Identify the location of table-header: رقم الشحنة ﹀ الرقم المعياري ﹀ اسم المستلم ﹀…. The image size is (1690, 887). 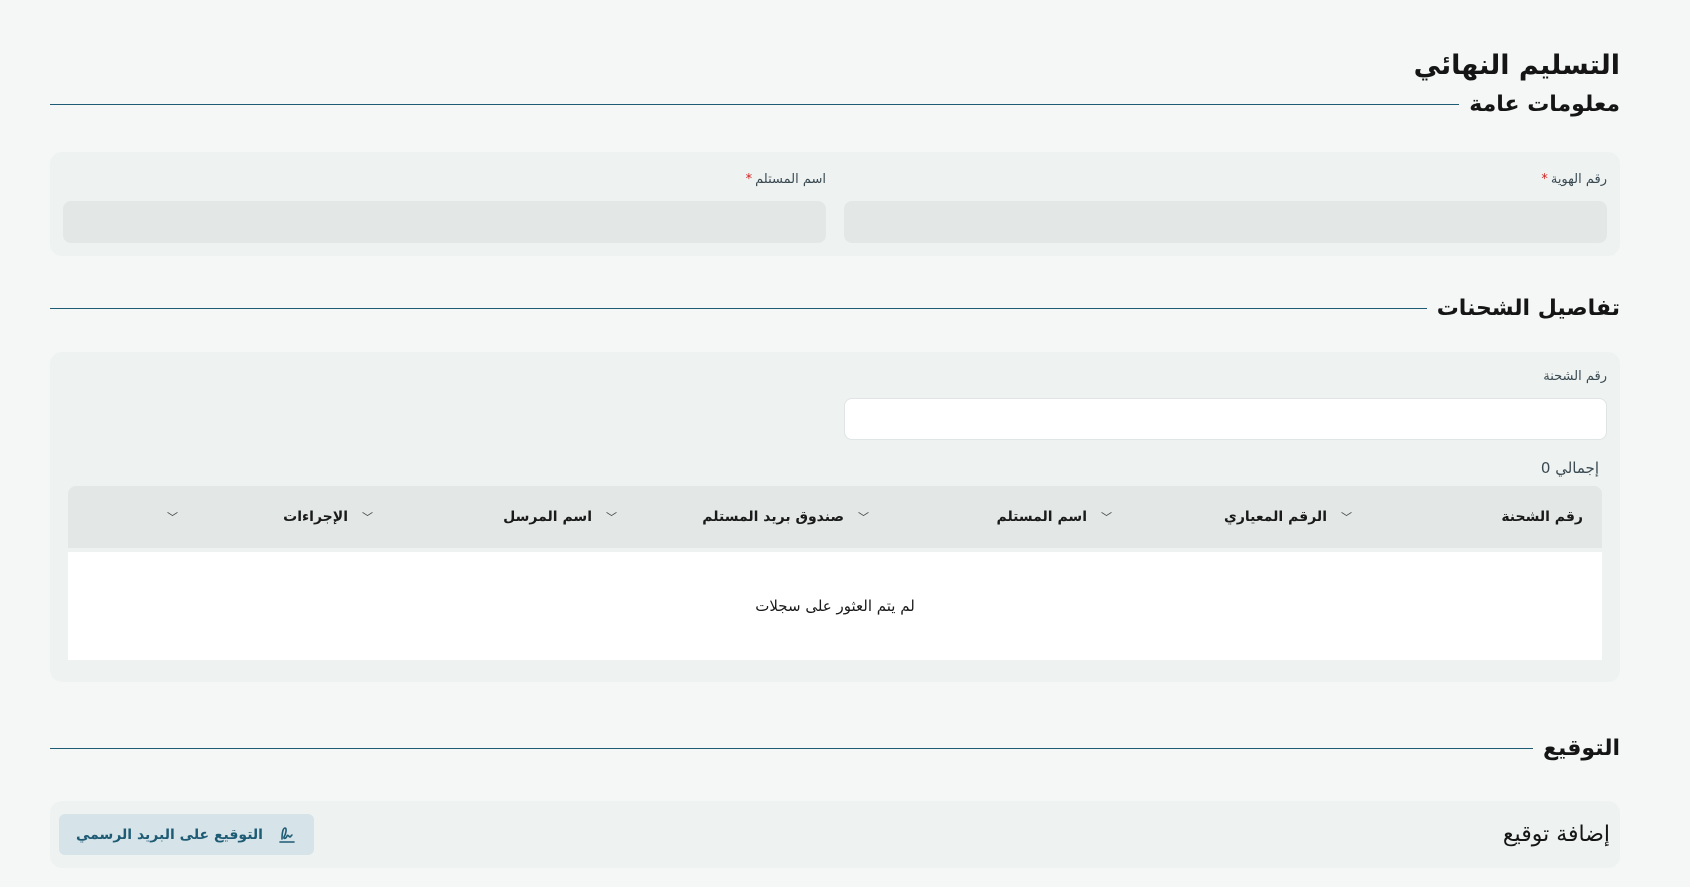
(835, 517).